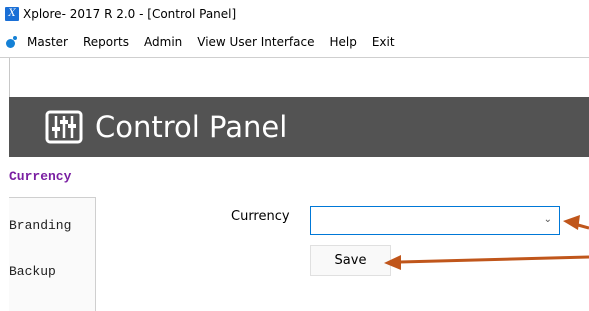 The width and height of the screenshot is (589, 311). What do you see at coordinates (9, 78) in the screenshot?
I see `panel-edge` at bounding box center [9, 78].